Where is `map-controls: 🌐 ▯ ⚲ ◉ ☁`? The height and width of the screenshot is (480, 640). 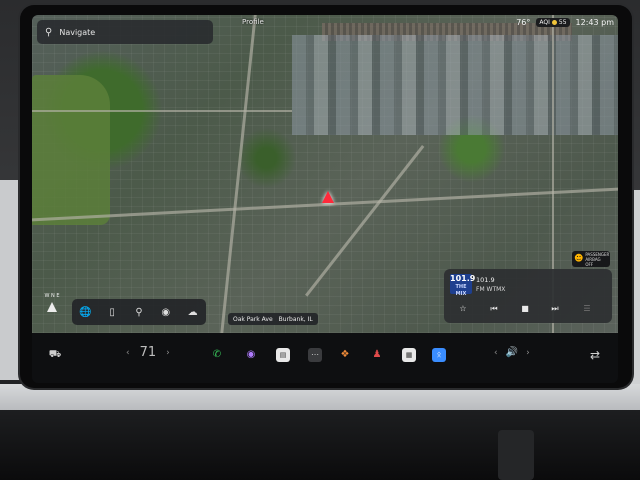 map-controls: 🌐 ▯ ⚲ ◉ ☁ is located at coordinates (139, 312).